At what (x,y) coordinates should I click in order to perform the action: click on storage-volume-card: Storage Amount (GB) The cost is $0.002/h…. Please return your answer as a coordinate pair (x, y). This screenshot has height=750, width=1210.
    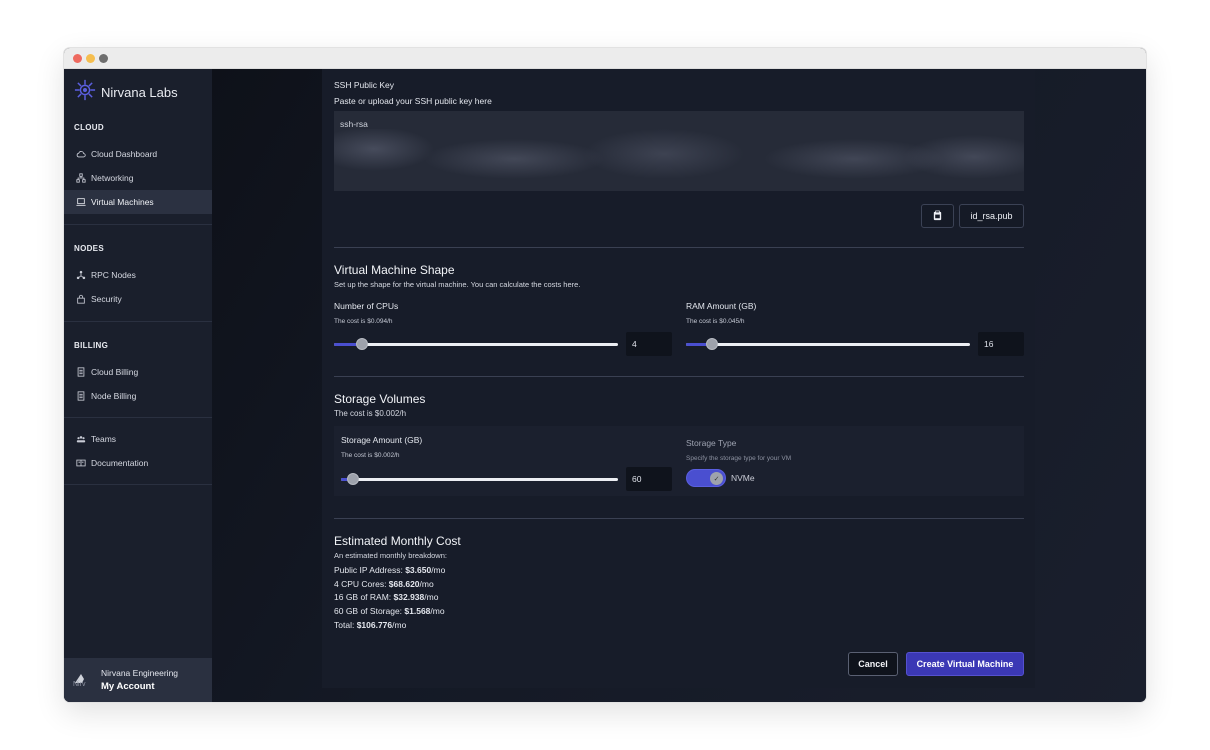
    Looking at the image, I should click on (679, 461).